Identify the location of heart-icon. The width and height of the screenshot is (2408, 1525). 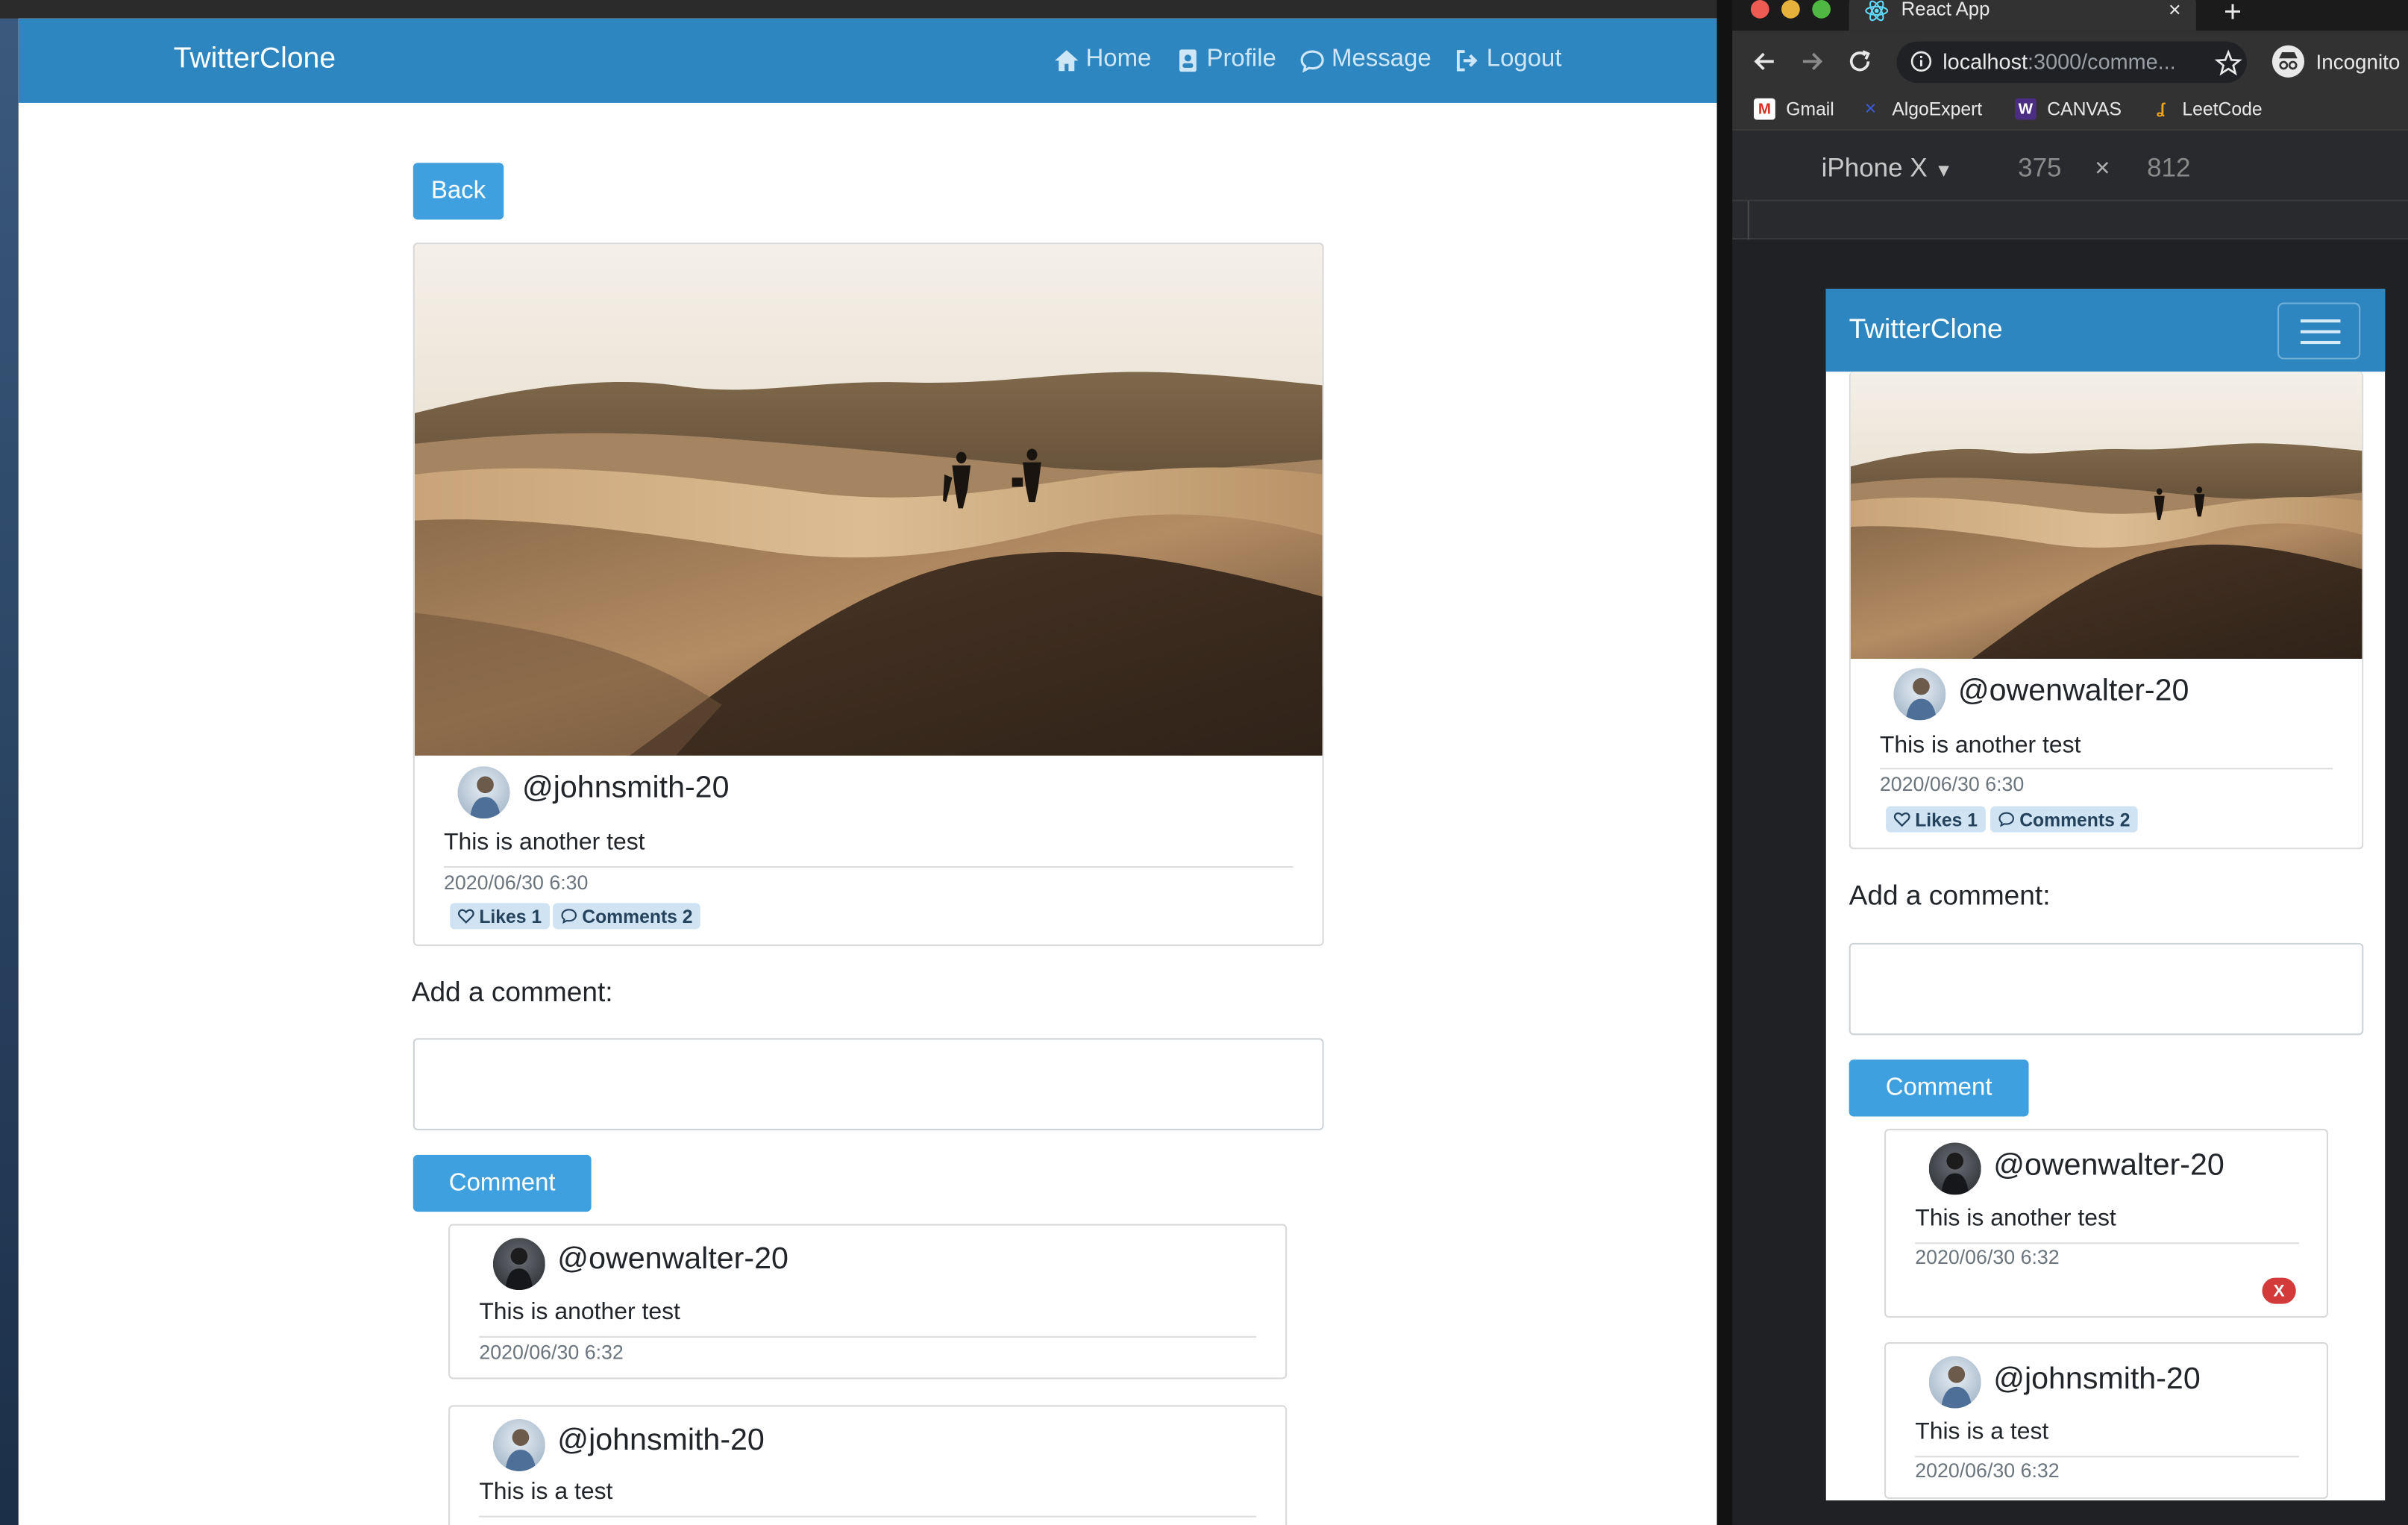
(466, 916).